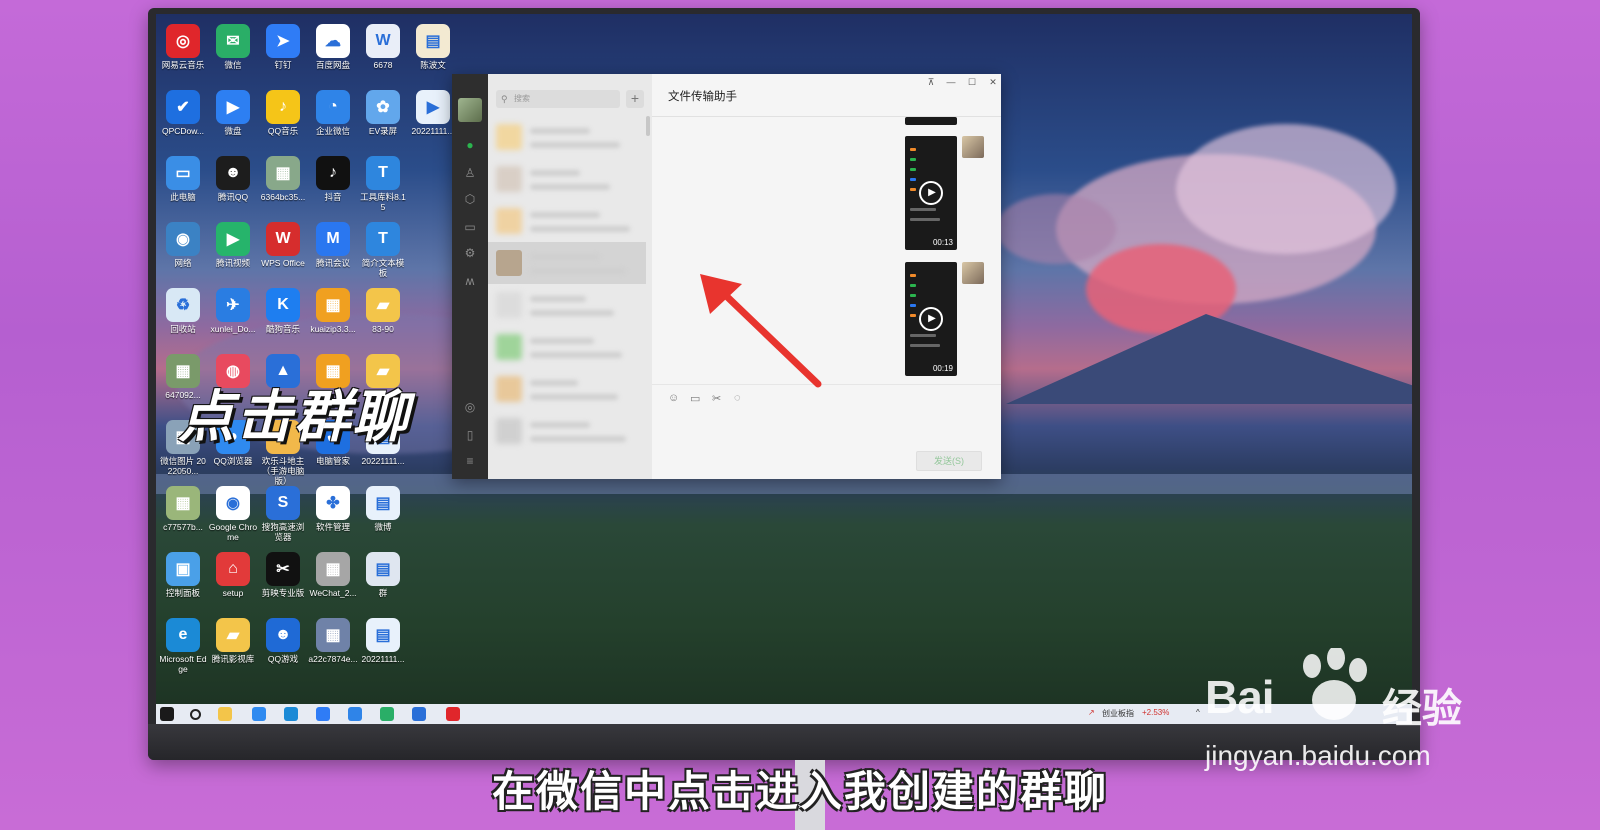 Image resolution: width=1600 pixels, height=830 pixels. Describe the element at coordinates (333, 51) in the screenshot. I see `desktop-icon: ☁ 百度网盘` at that location.